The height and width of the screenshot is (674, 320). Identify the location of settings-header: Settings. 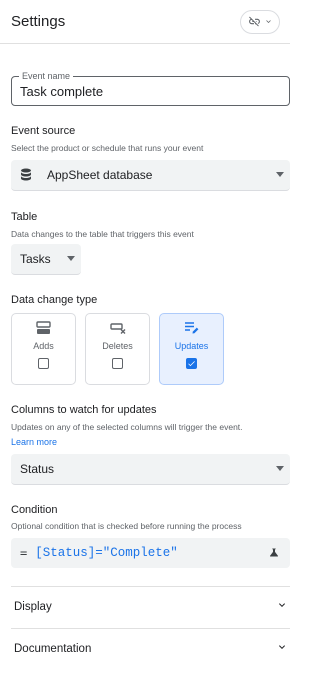
(145, 22).